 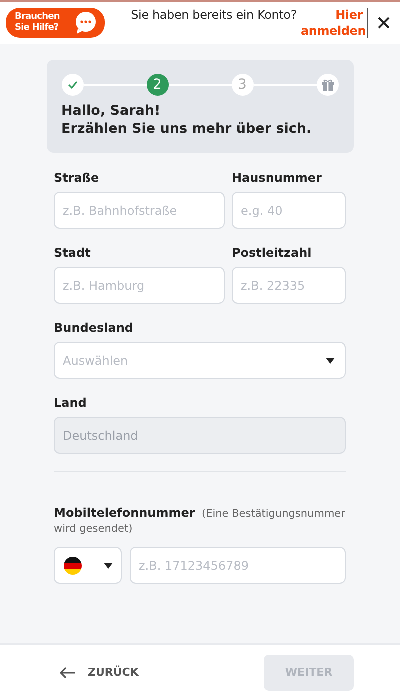 I want to click on phone-field: z.B. 17123456789, so click(x=238, y=565).